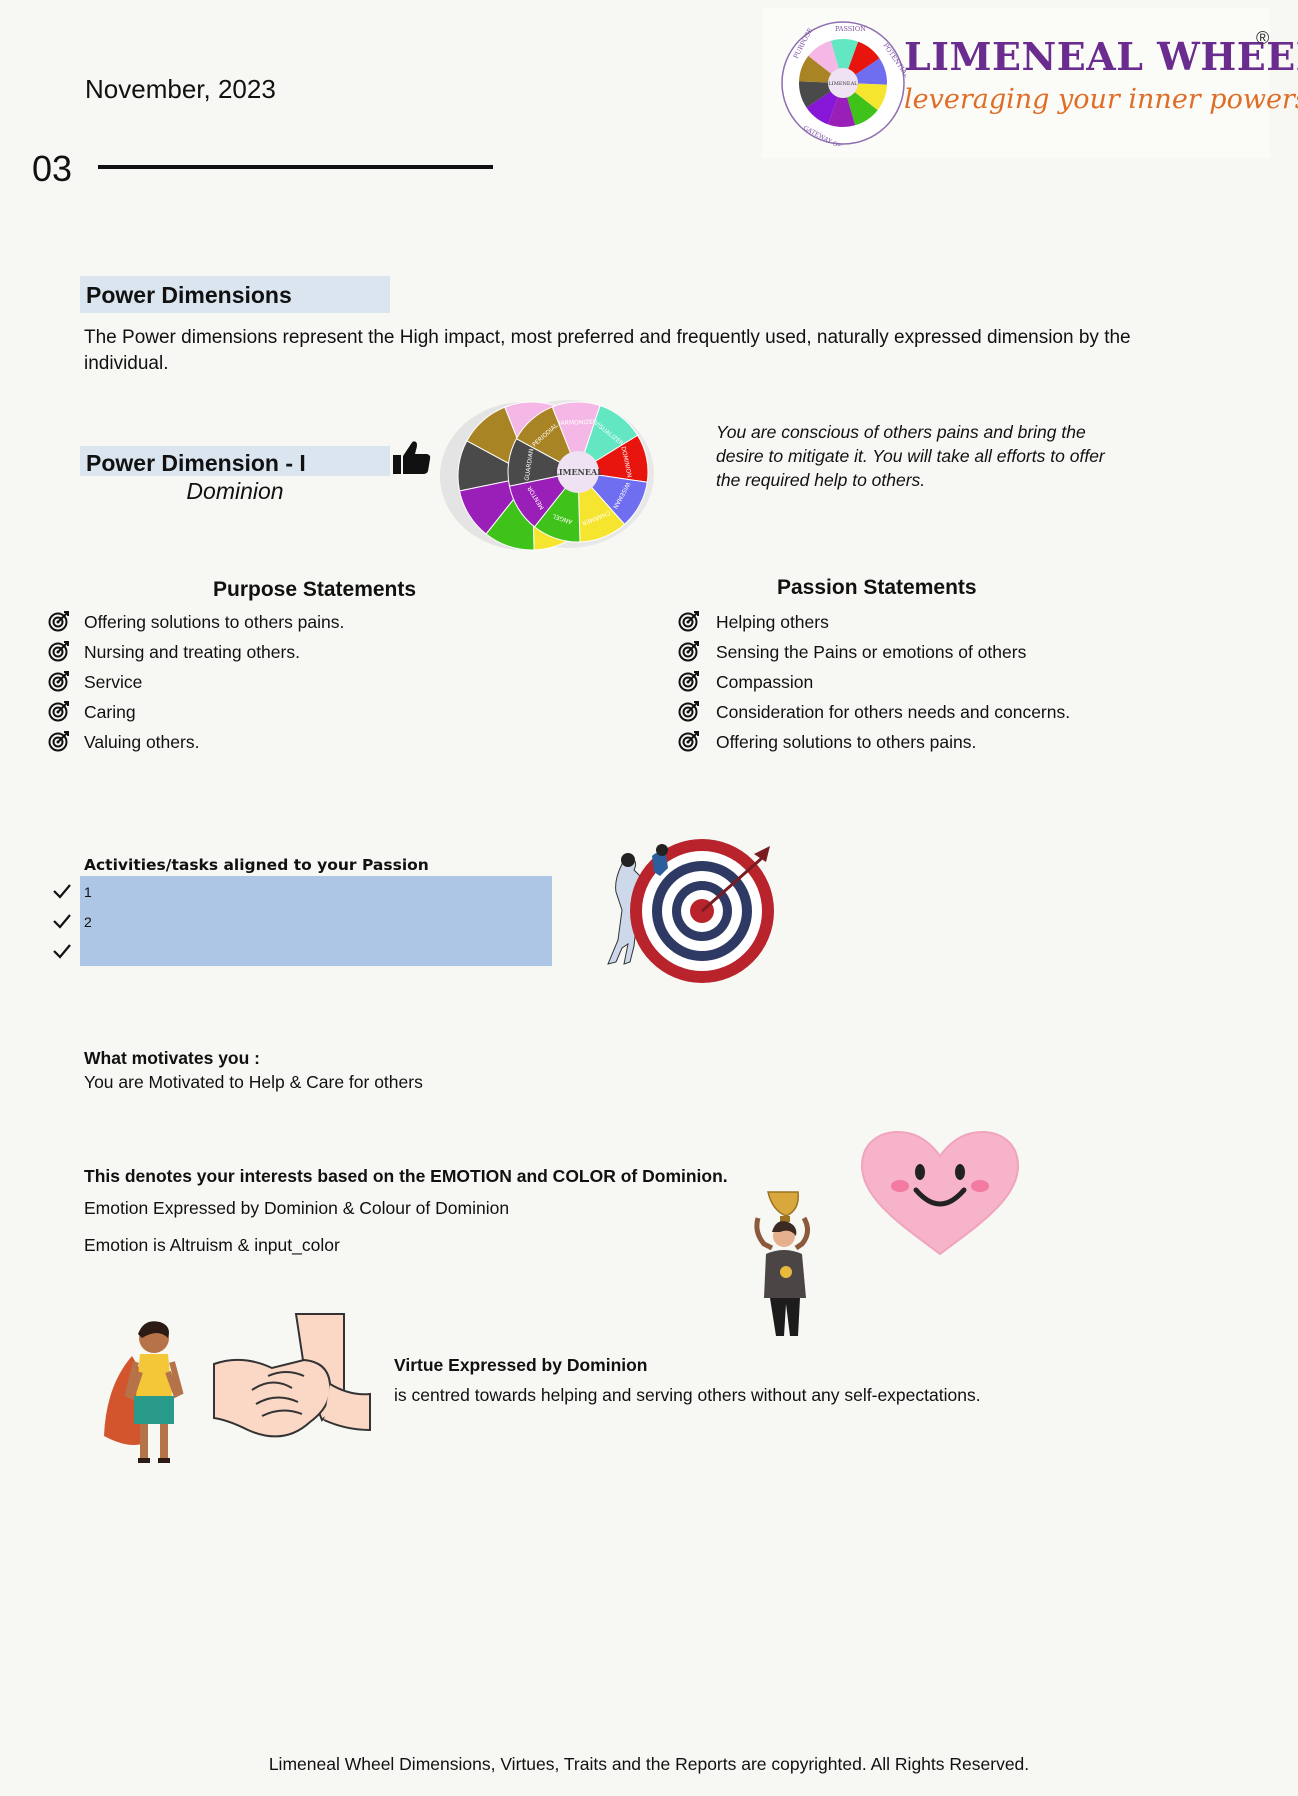 The height and width of the screenshot is (1796, 1298). What do you see at coordinates (214, 622) in the screenshot?
I see `purpose-statement-item: Offering solutions to others pains.` at bounding box center [214, 622].